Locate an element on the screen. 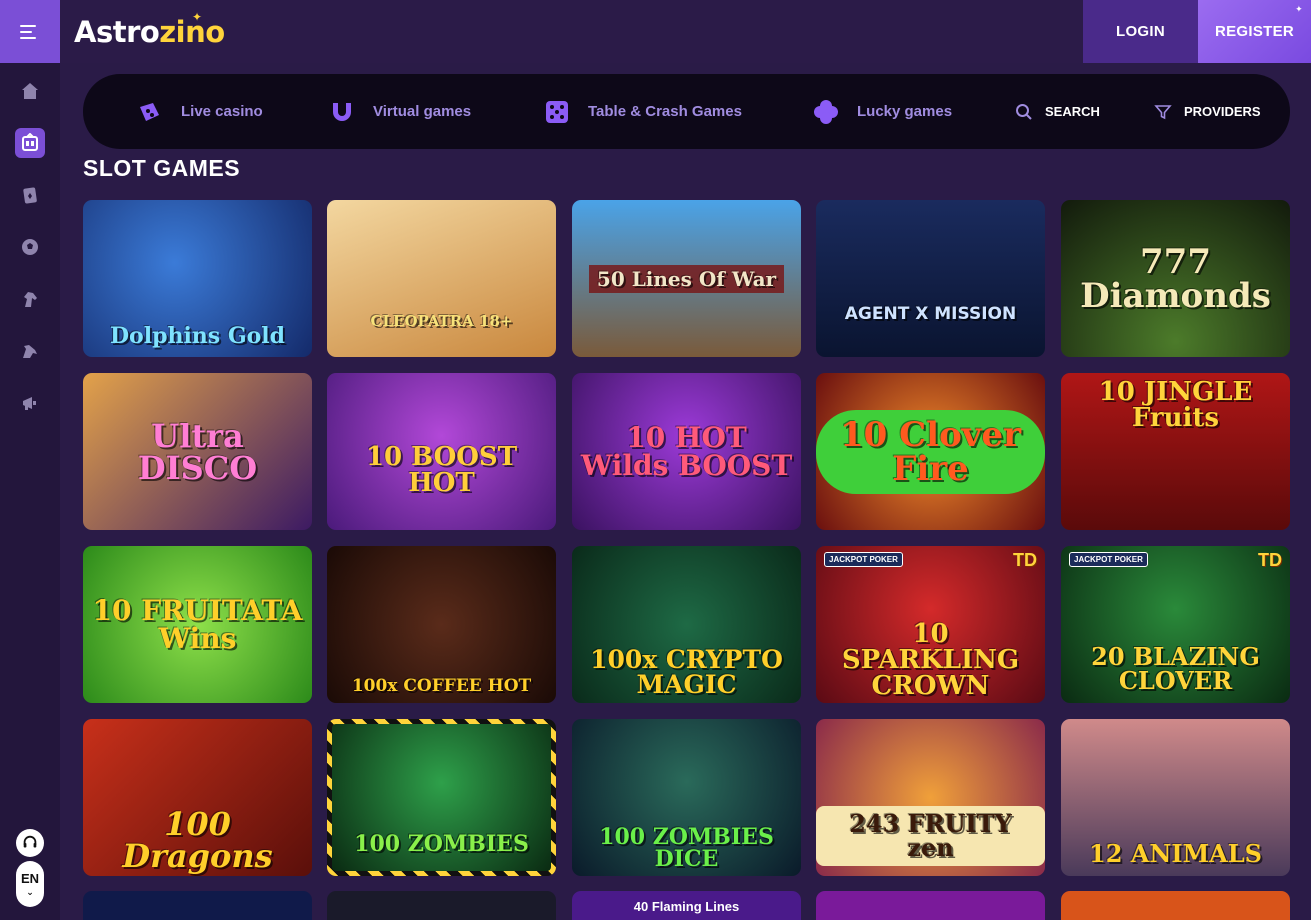 The width and height of the screenshot is (1311, 920). football-icon is located at coordinates (30, 247).